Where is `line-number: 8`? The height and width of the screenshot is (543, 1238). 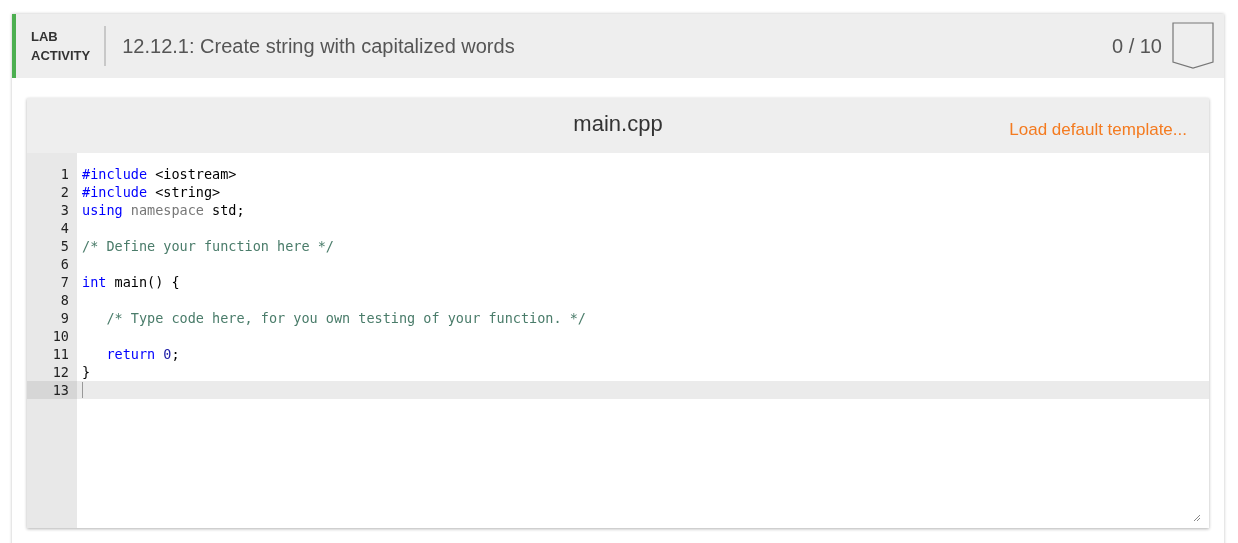
line-number: 8 is located at coordinates (64, 300).